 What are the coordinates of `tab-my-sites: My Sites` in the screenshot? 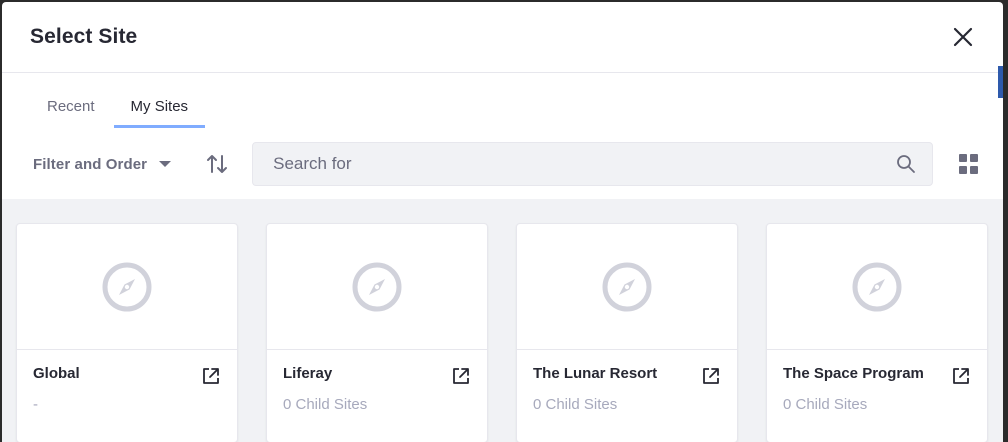 It's located at (159, 113).